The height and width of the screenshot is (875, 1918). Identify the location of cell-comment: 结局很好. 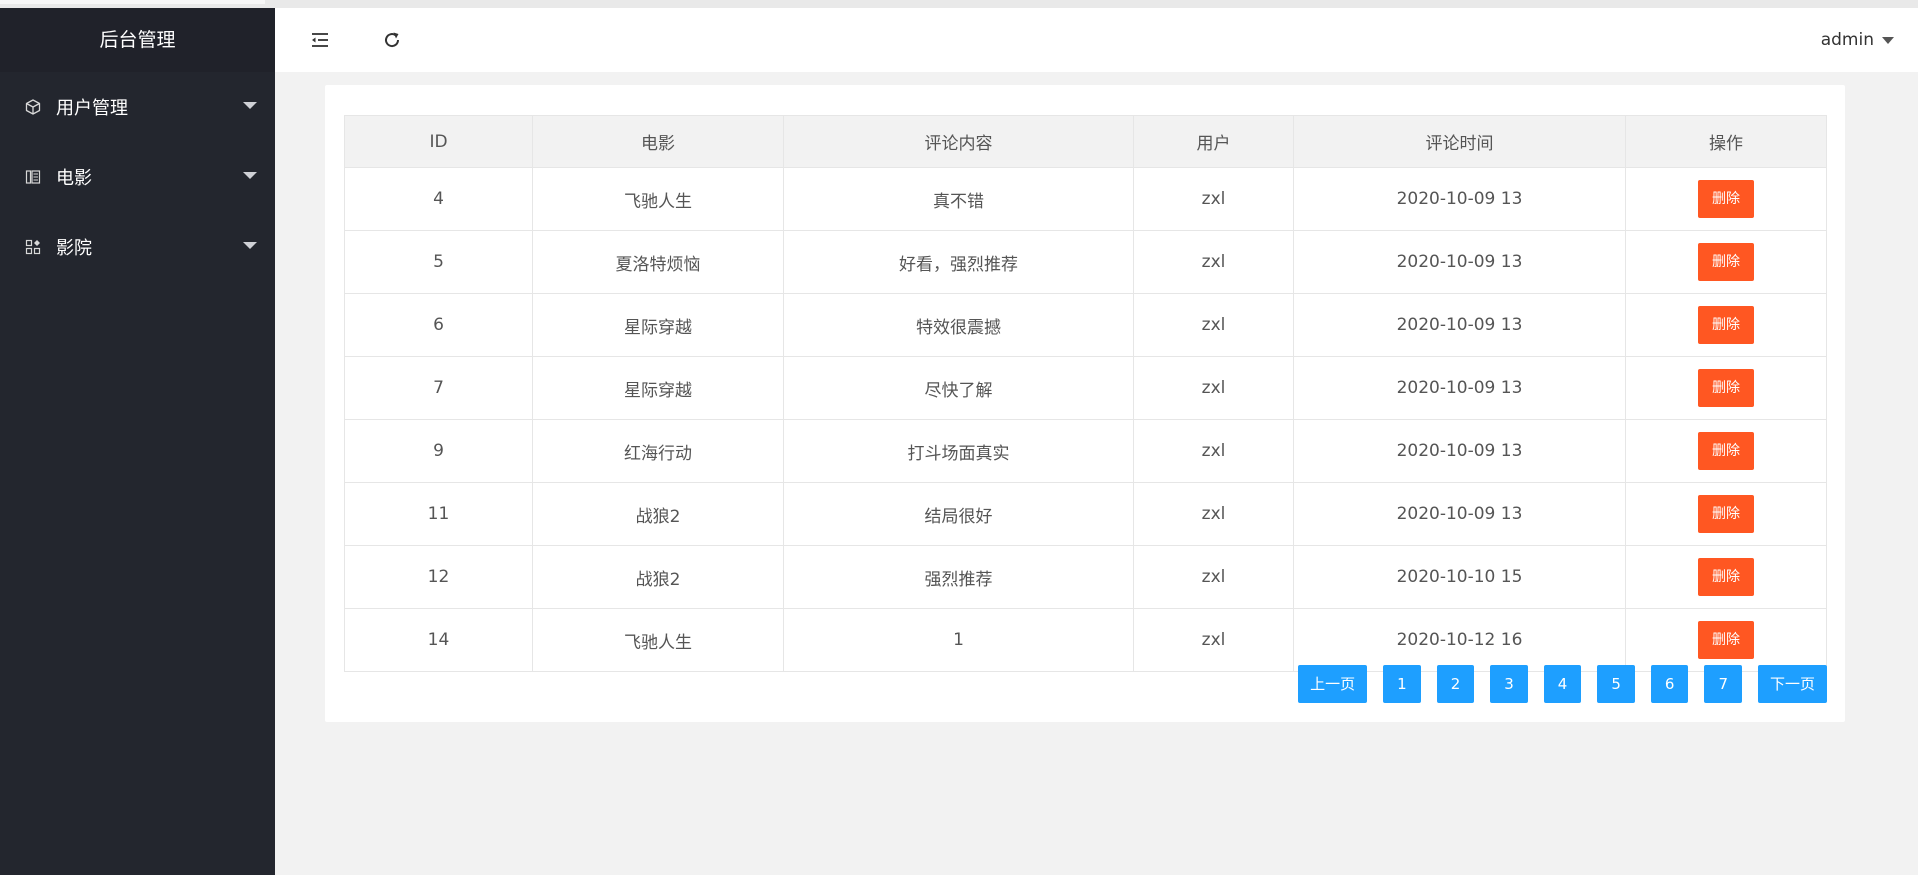
(958, 514).